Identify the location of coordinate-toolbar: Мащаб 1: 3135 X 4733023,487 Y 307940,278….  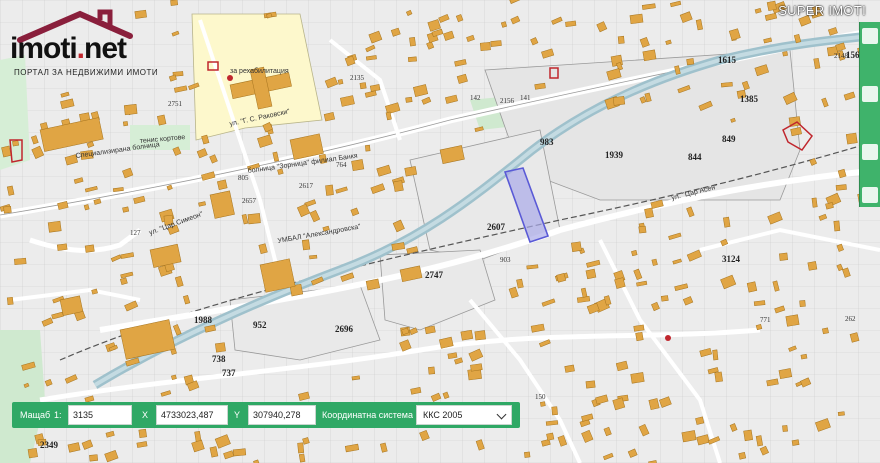
(266, 415).